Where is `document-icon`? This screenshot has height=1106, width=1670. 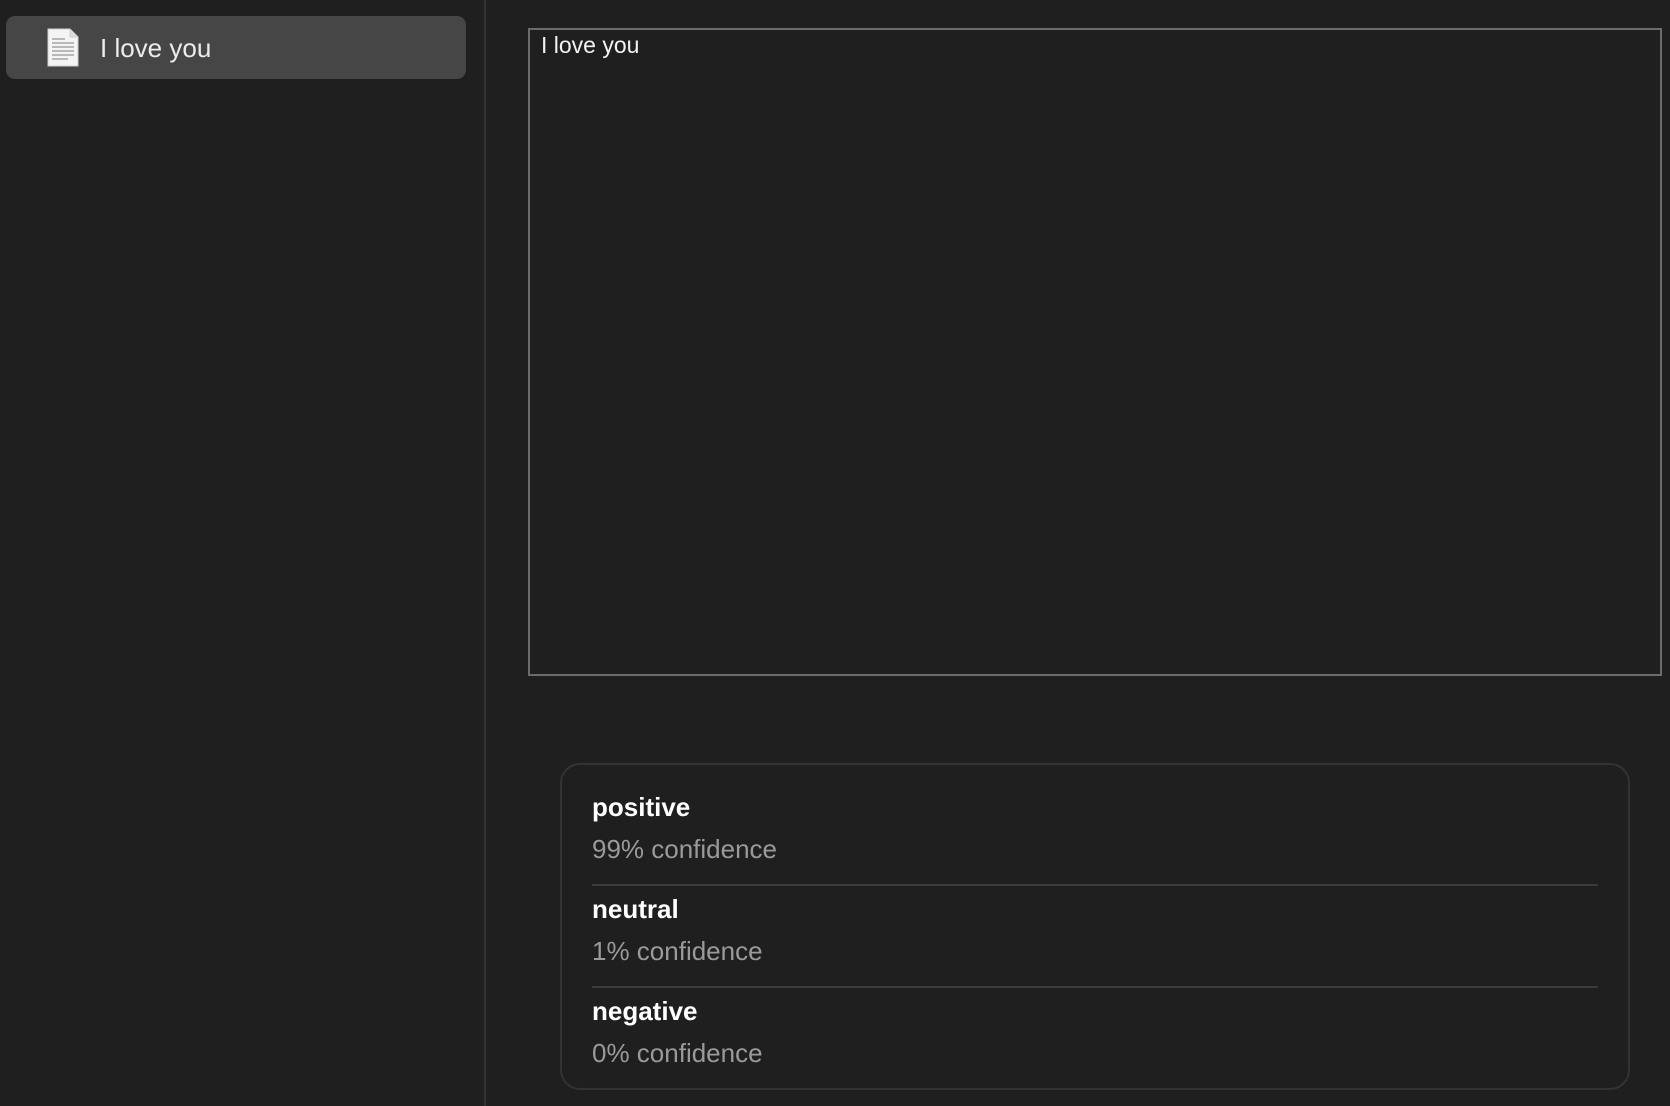 document-icon is located at coordinates (63, 48).